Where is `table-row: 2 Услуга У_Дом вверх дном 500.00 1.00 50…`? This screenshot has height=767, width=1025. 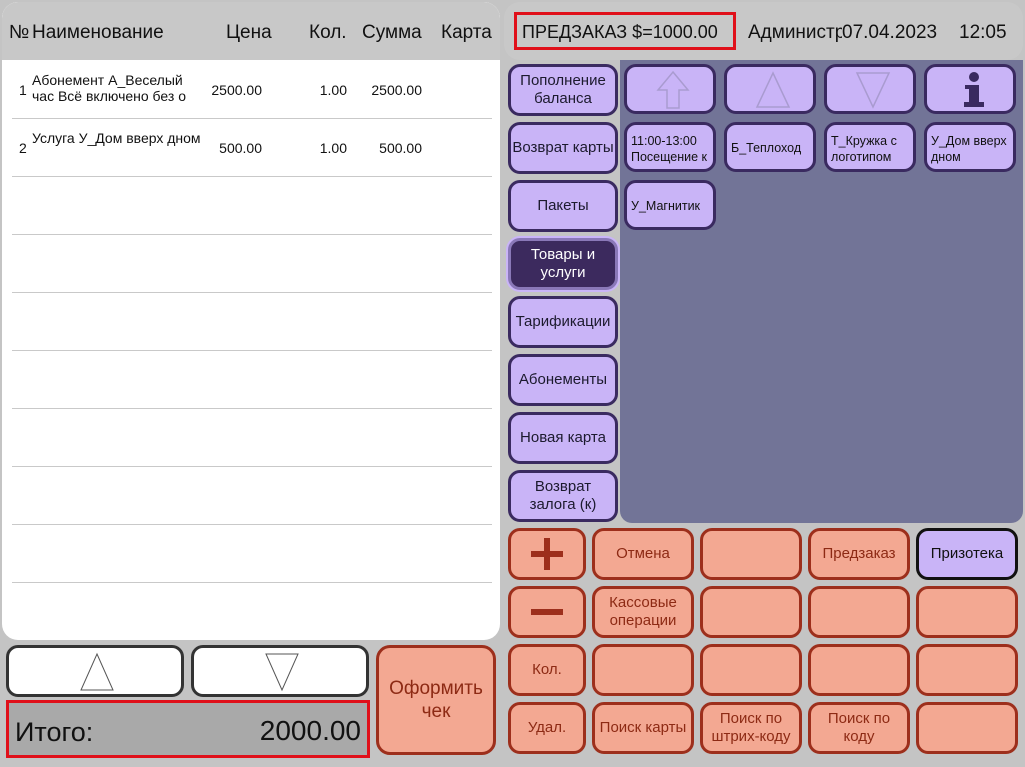
table-row: 2 Услуга У_Дом вверх дном 500.00 1.00 50… is located at coordinates (252, 147).